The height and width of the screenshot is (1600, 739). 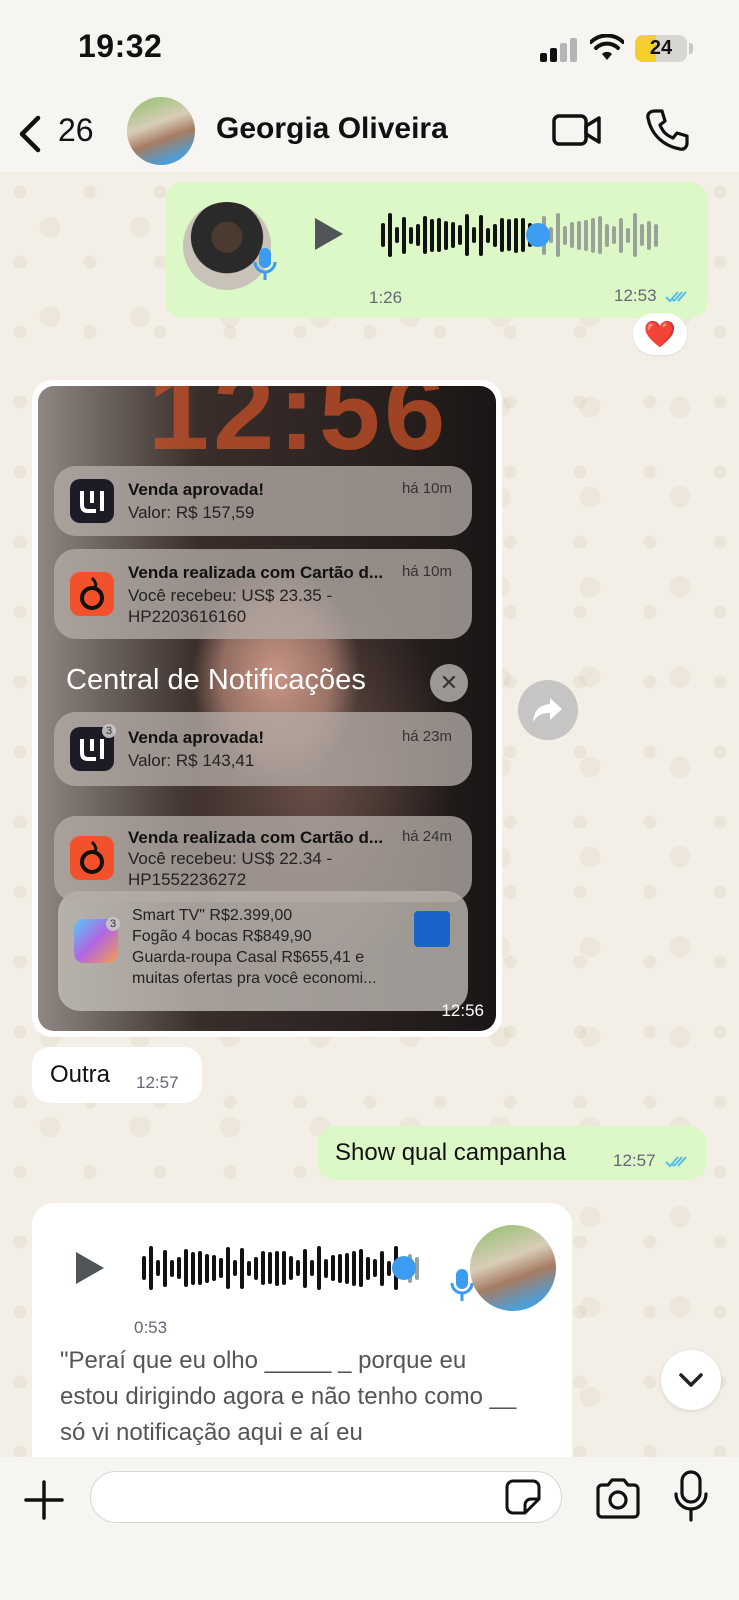 I want to click on voice-duration: 0:53, so click(x=151, y=1327).